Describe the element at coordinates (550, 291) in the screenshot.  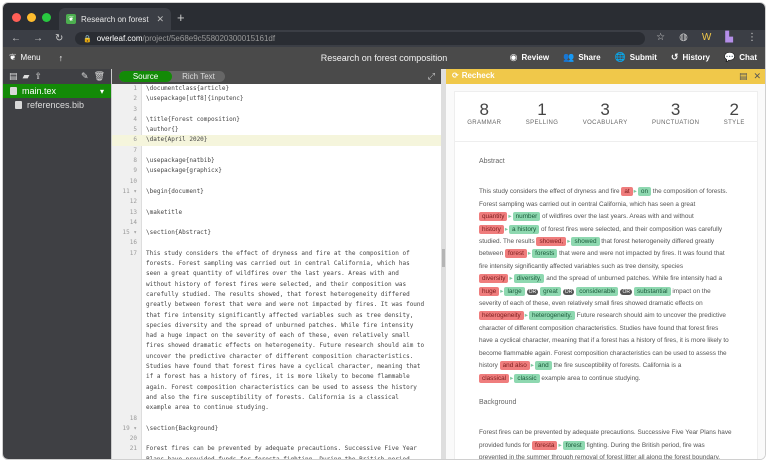
I see `suggestion-replacement: great` at that location.